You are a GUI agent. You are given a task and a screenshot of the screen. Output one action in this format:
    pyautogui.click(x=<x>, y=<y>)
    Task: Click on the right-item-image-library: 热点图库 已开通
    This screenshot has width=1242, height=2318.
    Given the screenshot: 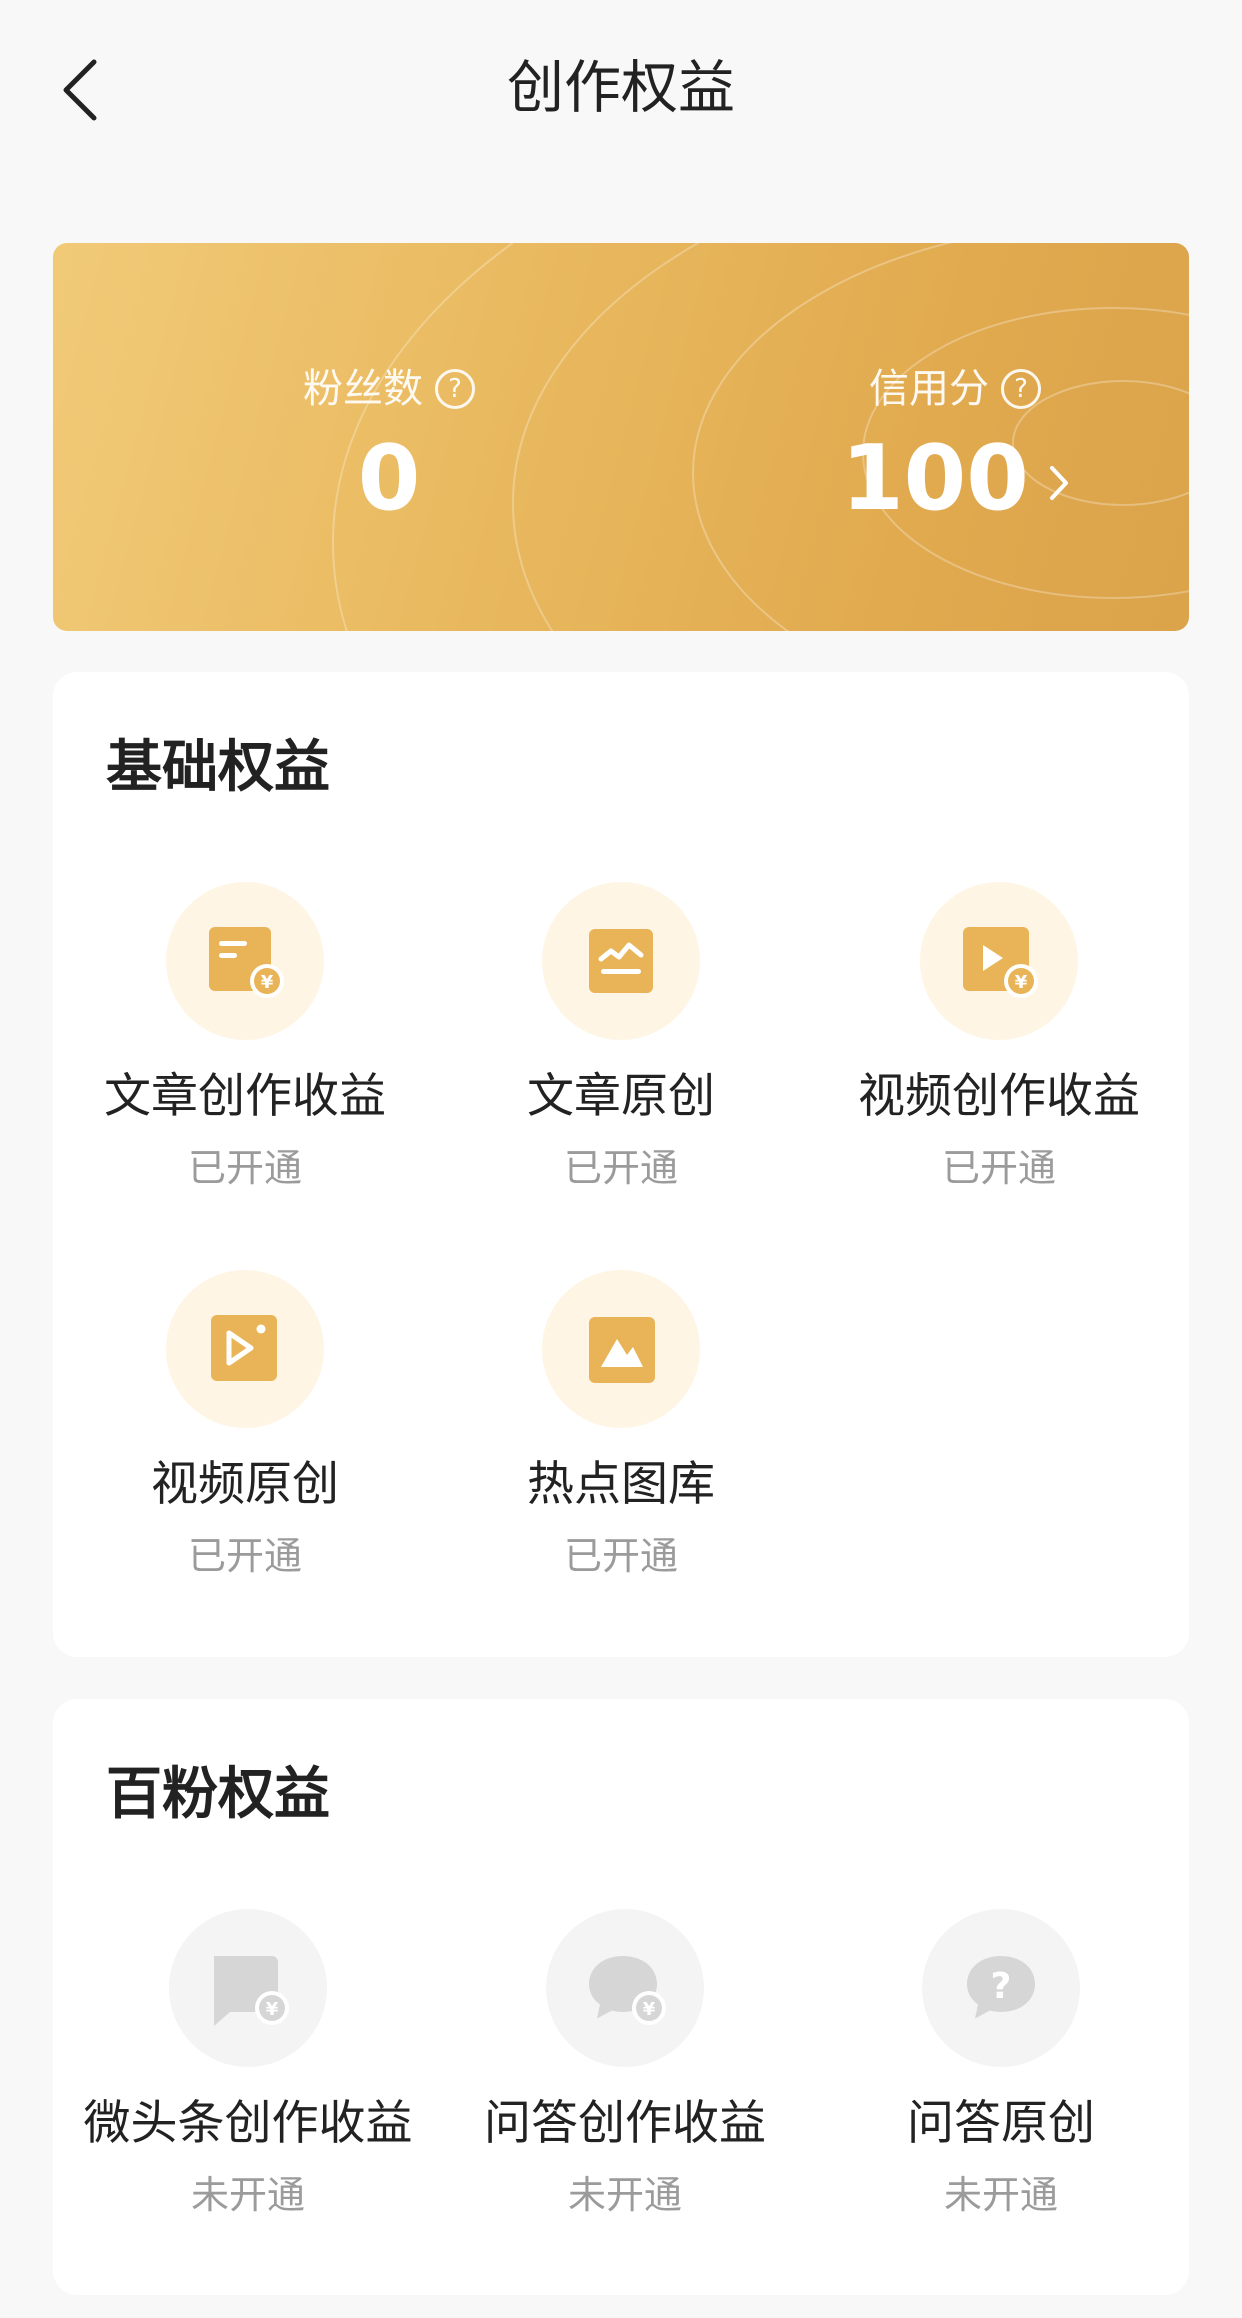 What is the action you would take?
    pyautogui.click(x=621, y=1426)
    